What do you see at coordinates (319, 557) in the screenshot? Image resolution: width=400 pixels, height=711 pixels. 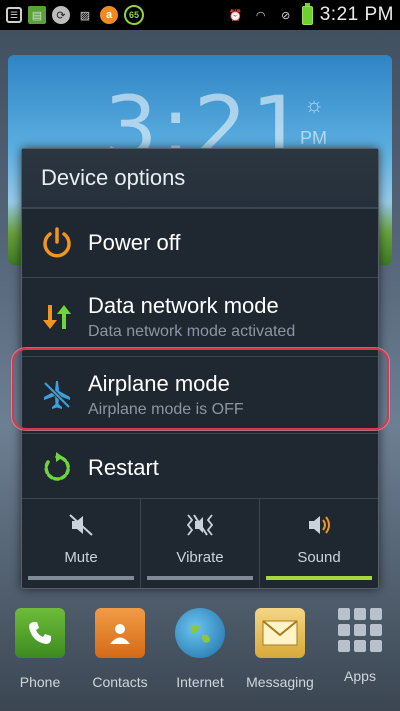 I see `sound-mode-label: Sound` at bounding box center [319, 557].